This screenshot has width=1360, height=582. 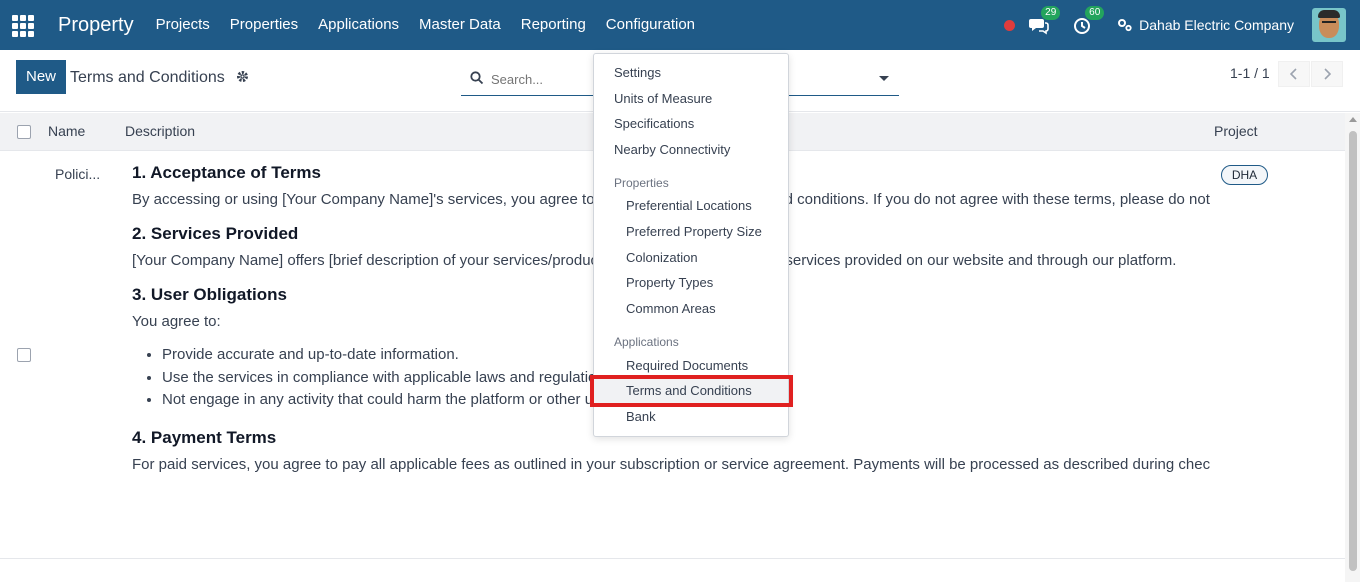 I want to click on menu-configuration: Configuration, so click(x=650, y=25).